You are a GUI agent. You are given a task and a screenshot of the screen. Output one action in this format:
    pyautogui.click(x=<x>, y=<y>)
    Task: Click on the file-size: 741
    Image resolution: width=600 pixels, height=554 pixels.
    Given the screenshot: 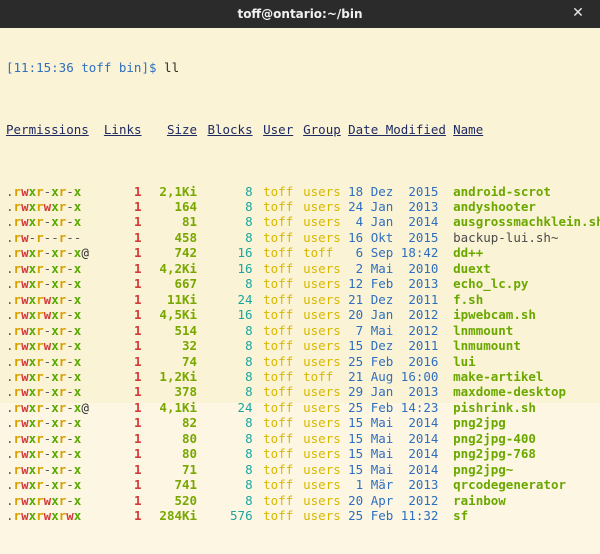 What is the action you would take?
    pyautogui.click(x=186, y=485)
    